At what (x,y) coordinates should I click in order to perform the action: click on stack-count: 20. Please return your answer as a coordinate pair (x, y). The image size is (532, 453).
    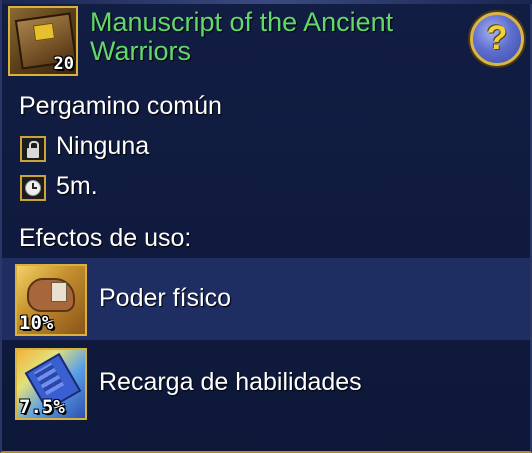
    Looking at the image, I should click on (63, 64).